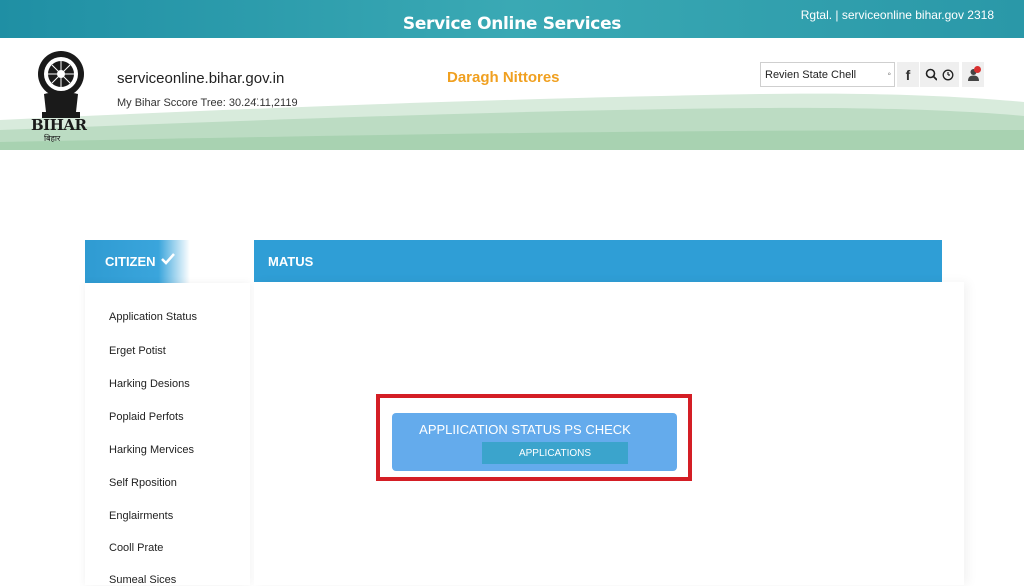 This screenshot has width=1024, height=586. What do you see at coordinates (931, 74) in the screenshot?
I see `search-icon` at bounding box center [931, 74].